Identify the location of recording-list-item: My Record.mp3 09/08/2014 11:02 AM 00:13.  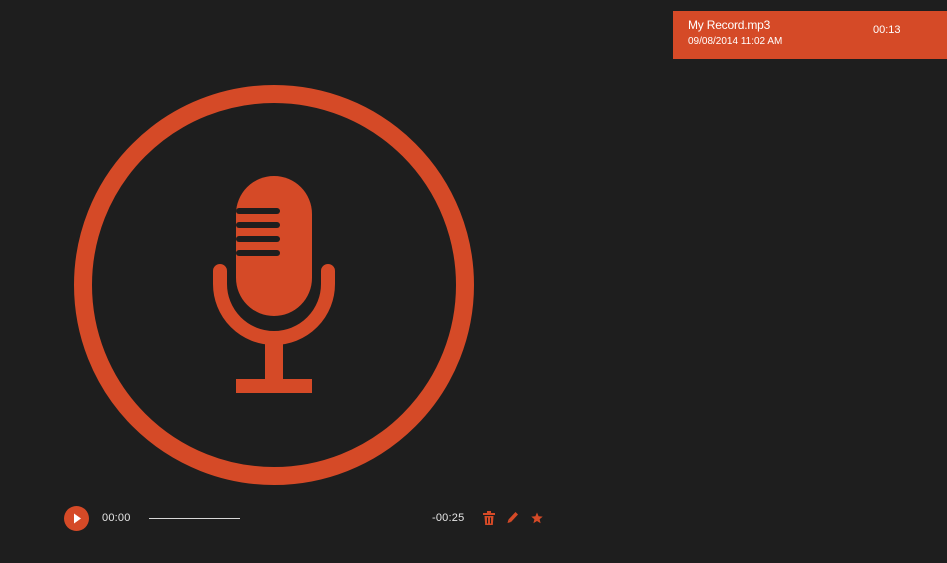
(810, 35).